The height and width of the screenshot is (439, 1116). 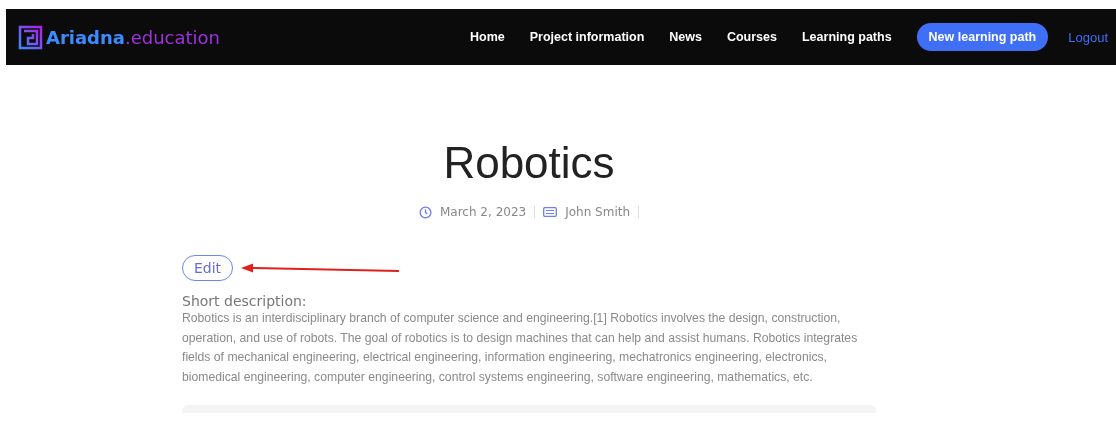 I want to click on nav-link: Courses, so click(x=751, y=37).